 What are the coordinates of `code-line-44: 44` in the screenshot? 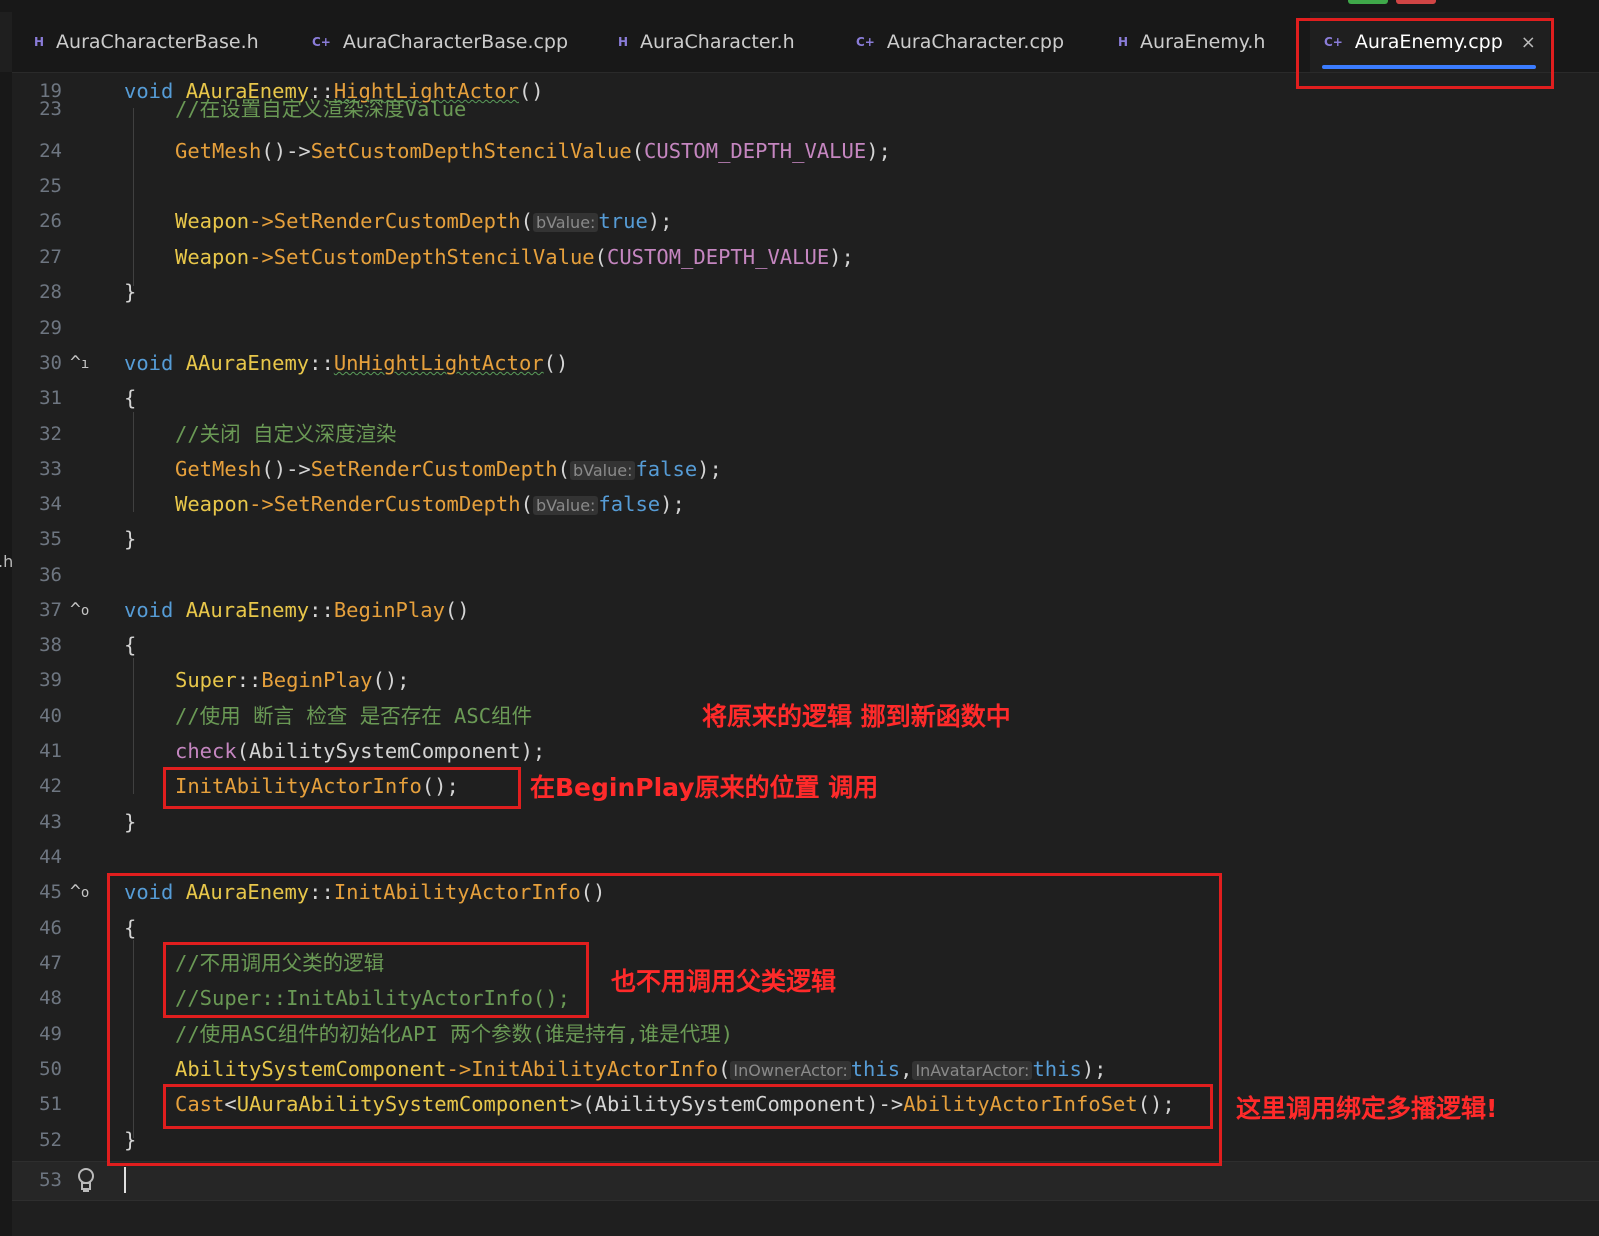 It's located at (805, 857).